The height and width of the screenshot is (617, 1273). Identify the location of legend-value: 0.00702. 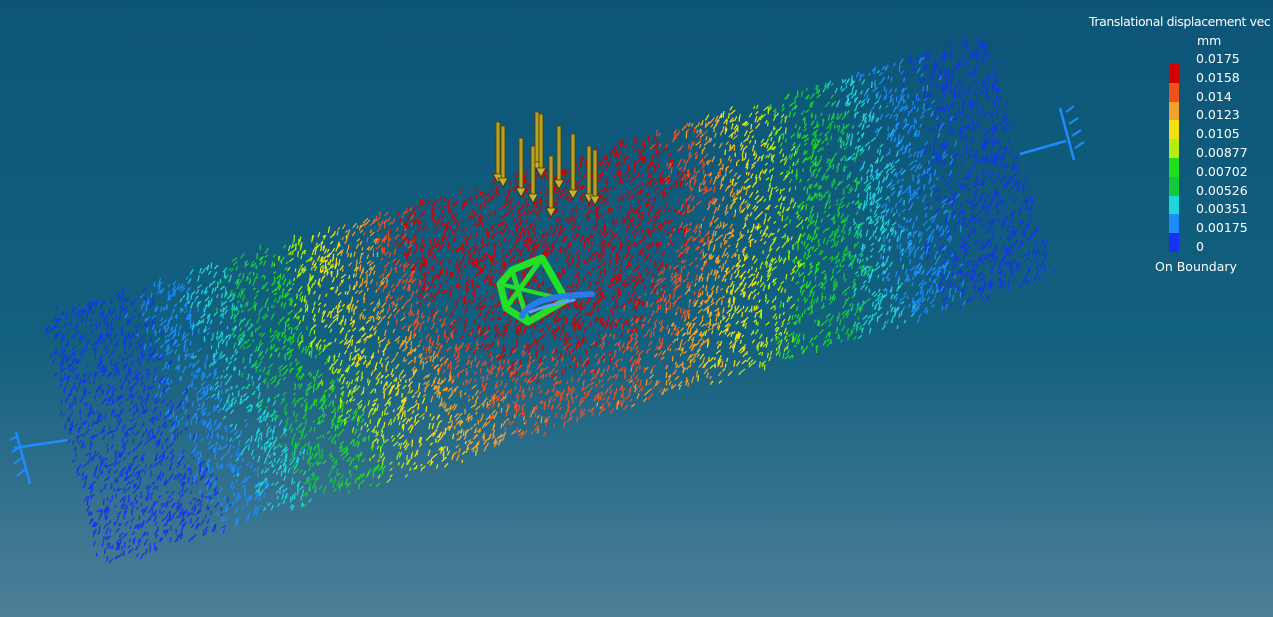
(1222, 171).